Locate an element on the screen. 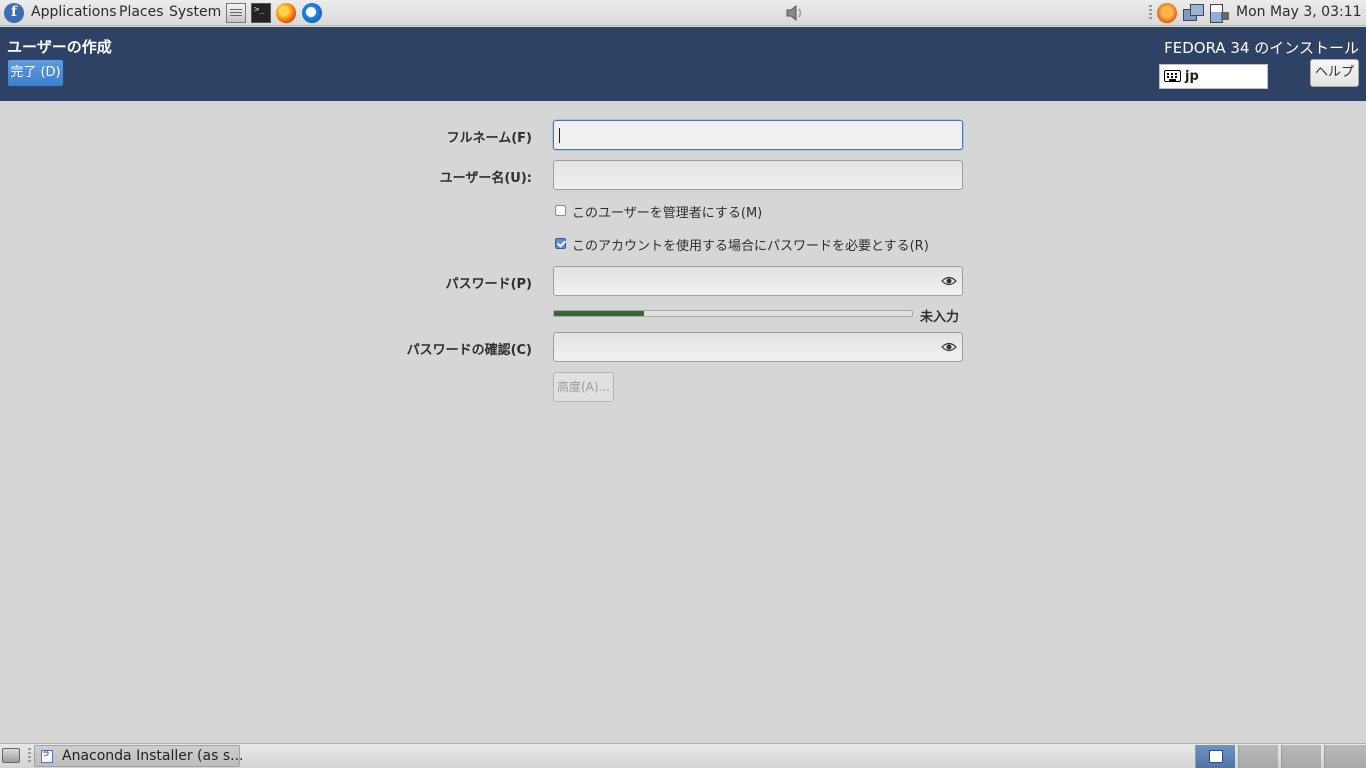 The height and width of the screenshot is (768, 1366). fullname-field is located at coordinates (758, 135).